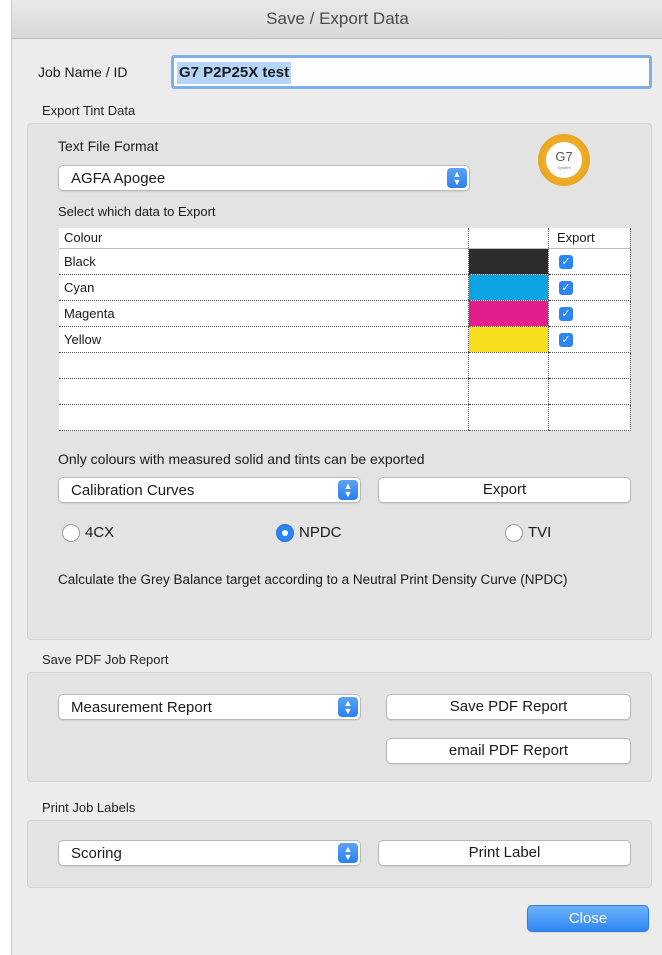  Describe the element at coordinates (540, 532) in the screenshot. I see `radio-tvi-label: TVI` at that location.